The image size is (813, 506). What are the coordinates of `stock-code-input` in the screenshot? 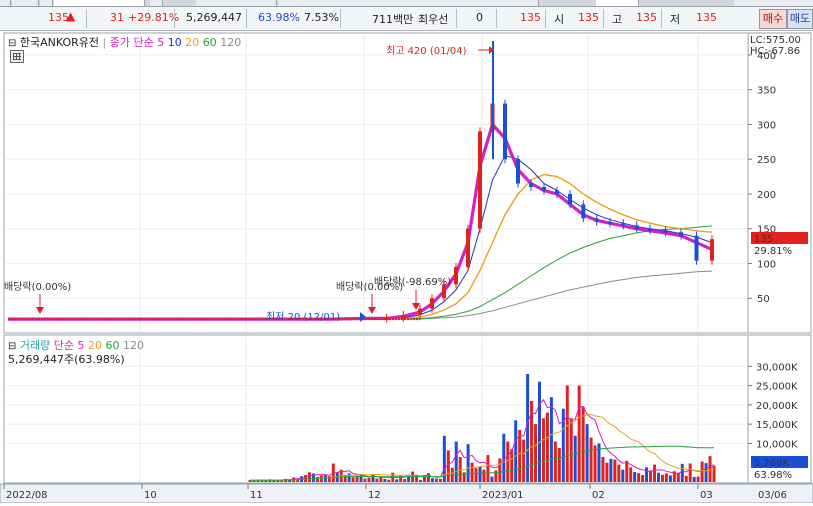 It's located at (99, 3).